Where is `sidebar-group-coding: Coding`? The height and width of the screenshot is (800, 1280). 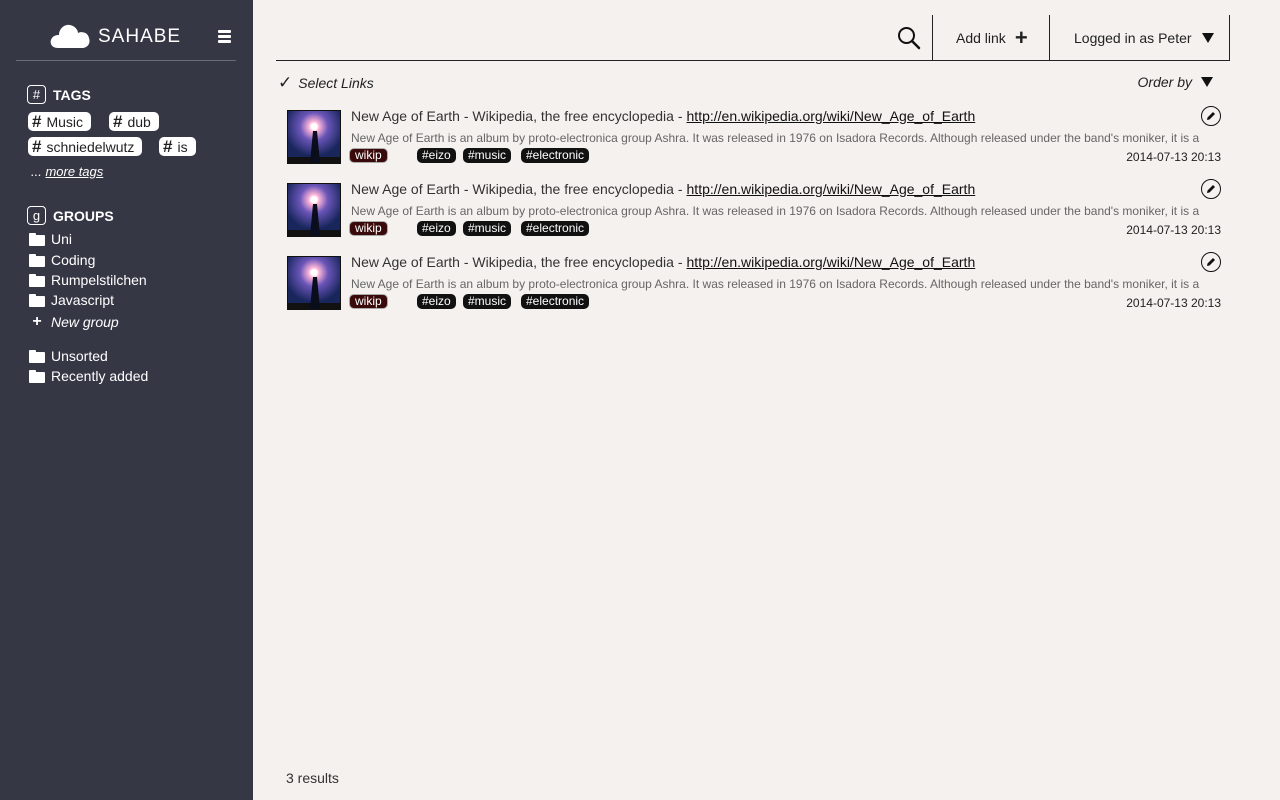 sidebar-group-coding: Coding is located at coordinates (62, 260).